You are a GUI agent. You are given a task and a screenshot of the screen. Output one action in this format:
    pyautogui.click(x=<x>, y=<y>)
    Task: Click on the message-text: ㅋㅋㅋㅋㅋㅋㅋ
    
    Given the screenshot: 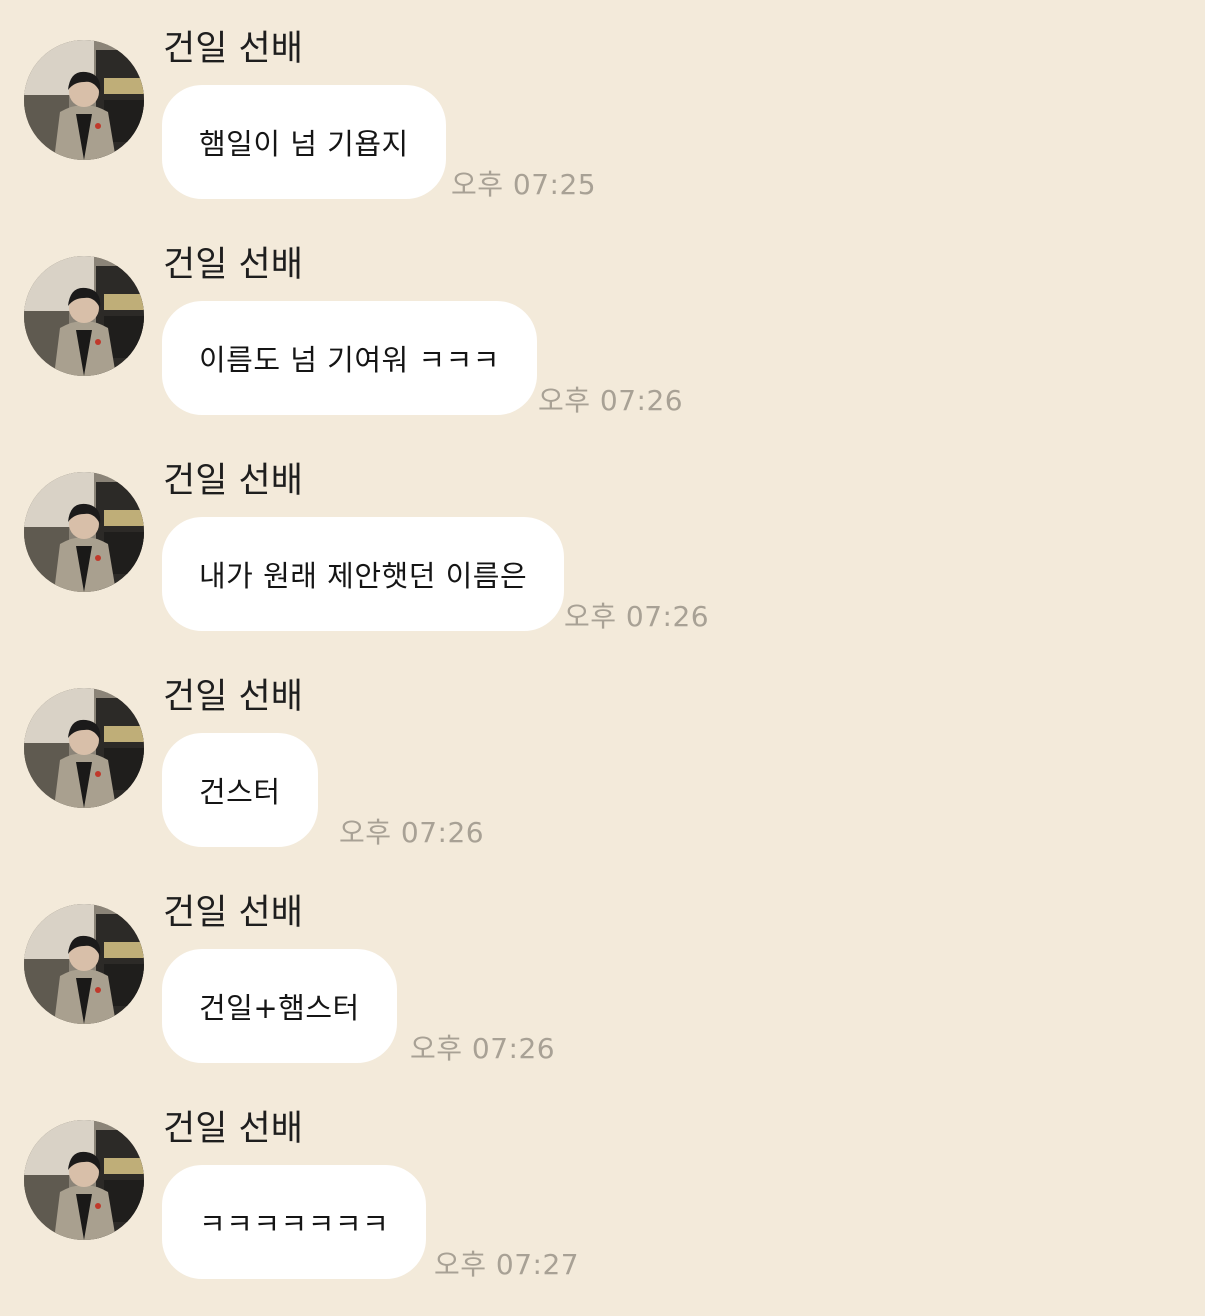 What is the action you would take?
    pyautogui.click(x=294, y=1224)
    